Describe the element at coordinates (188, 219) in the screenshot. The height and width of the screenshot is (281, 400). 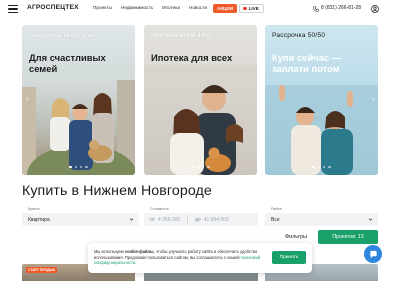
I see `price-divider` at that location.